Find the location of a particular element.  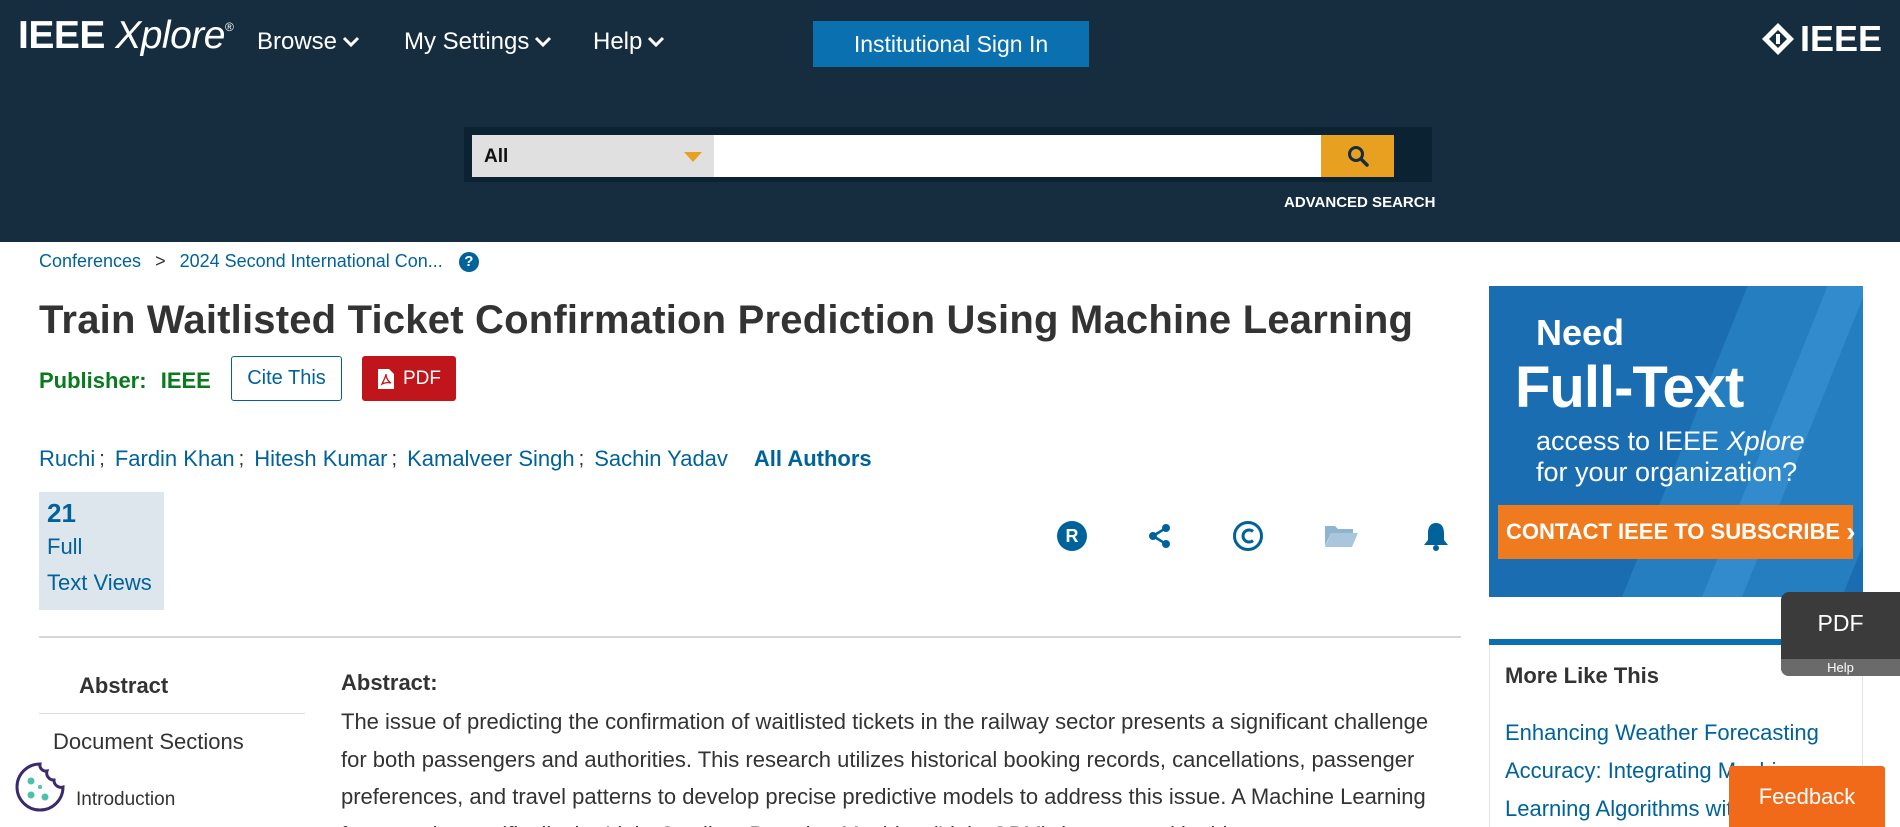

floating-pdf-label: PDF is located at coordinates (1840, 623).